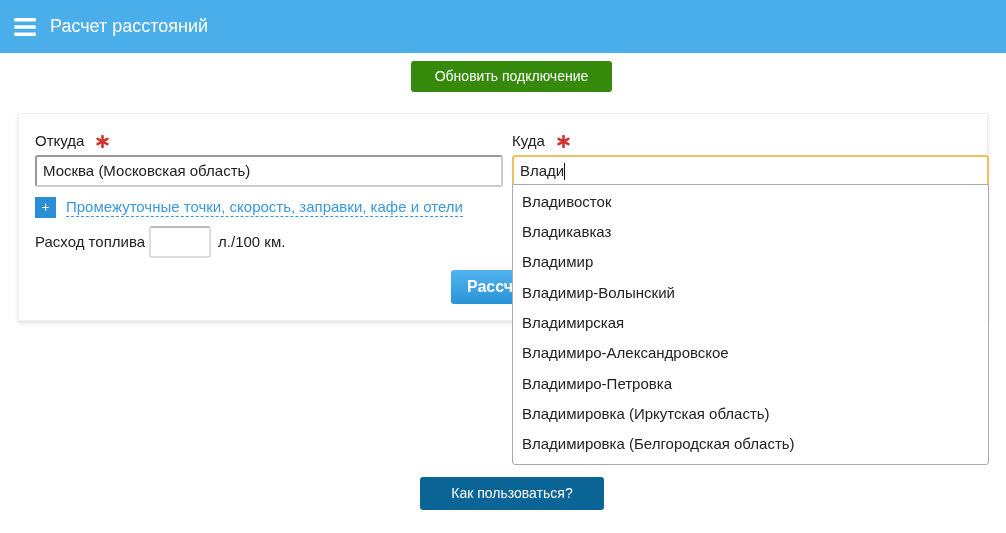 The height and width of the screenshot is (533, 1006). What do you see at coordinates (567, 232) in the screenshot?
I see `suggestion-item: Владикавказ` at bounding box center [567, 232].